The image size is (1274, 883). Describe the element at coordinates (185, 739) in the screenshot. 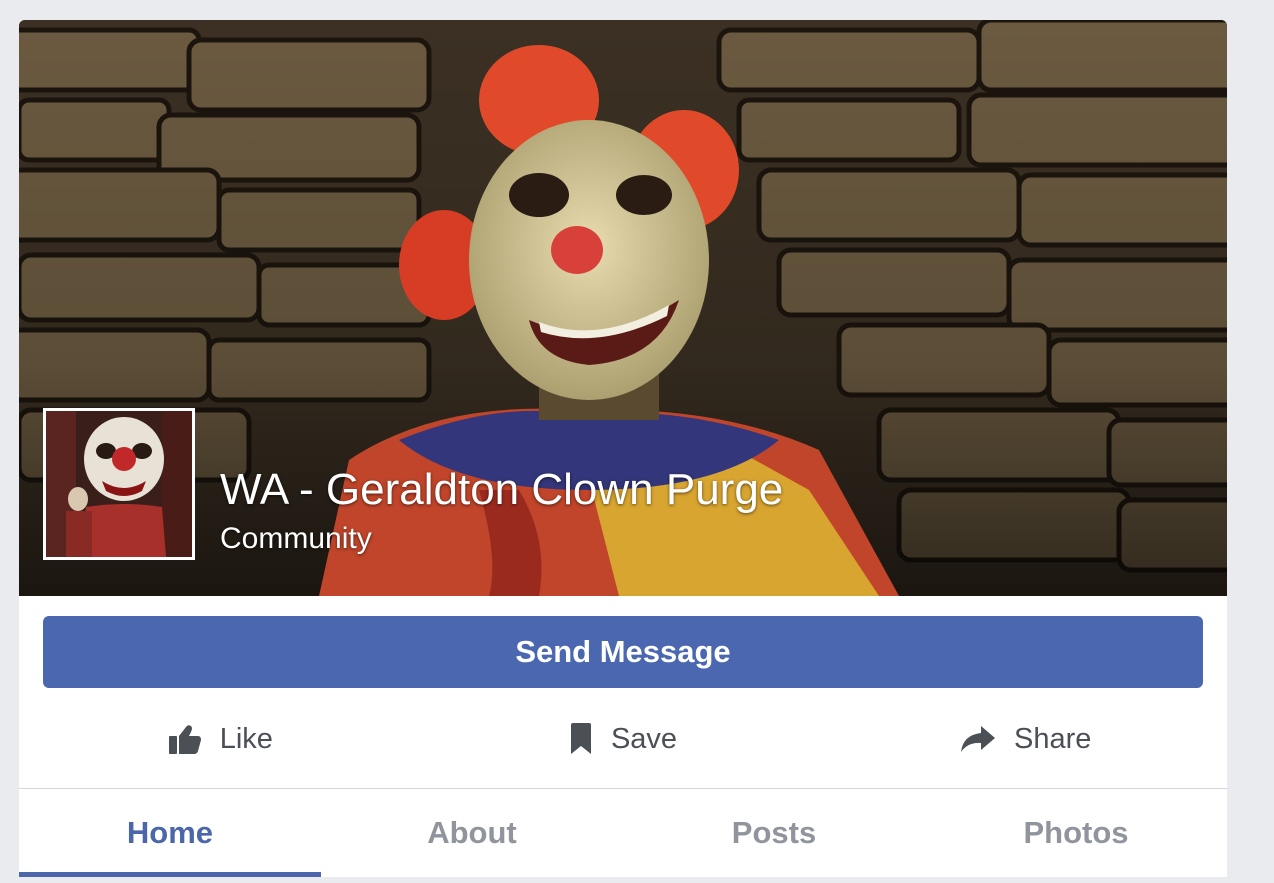

I see `thumbs-up-icon` at that location.